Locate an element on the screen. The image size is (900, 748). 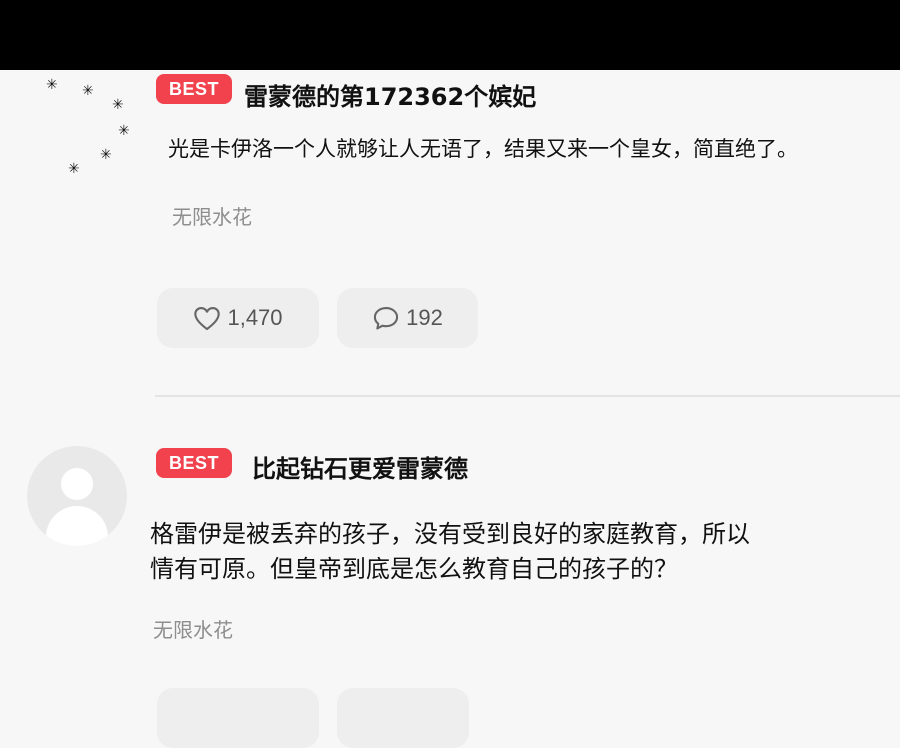
comment-username: 雷蒙德的第172362个嫔妃 is located at coordinates (390, 94).